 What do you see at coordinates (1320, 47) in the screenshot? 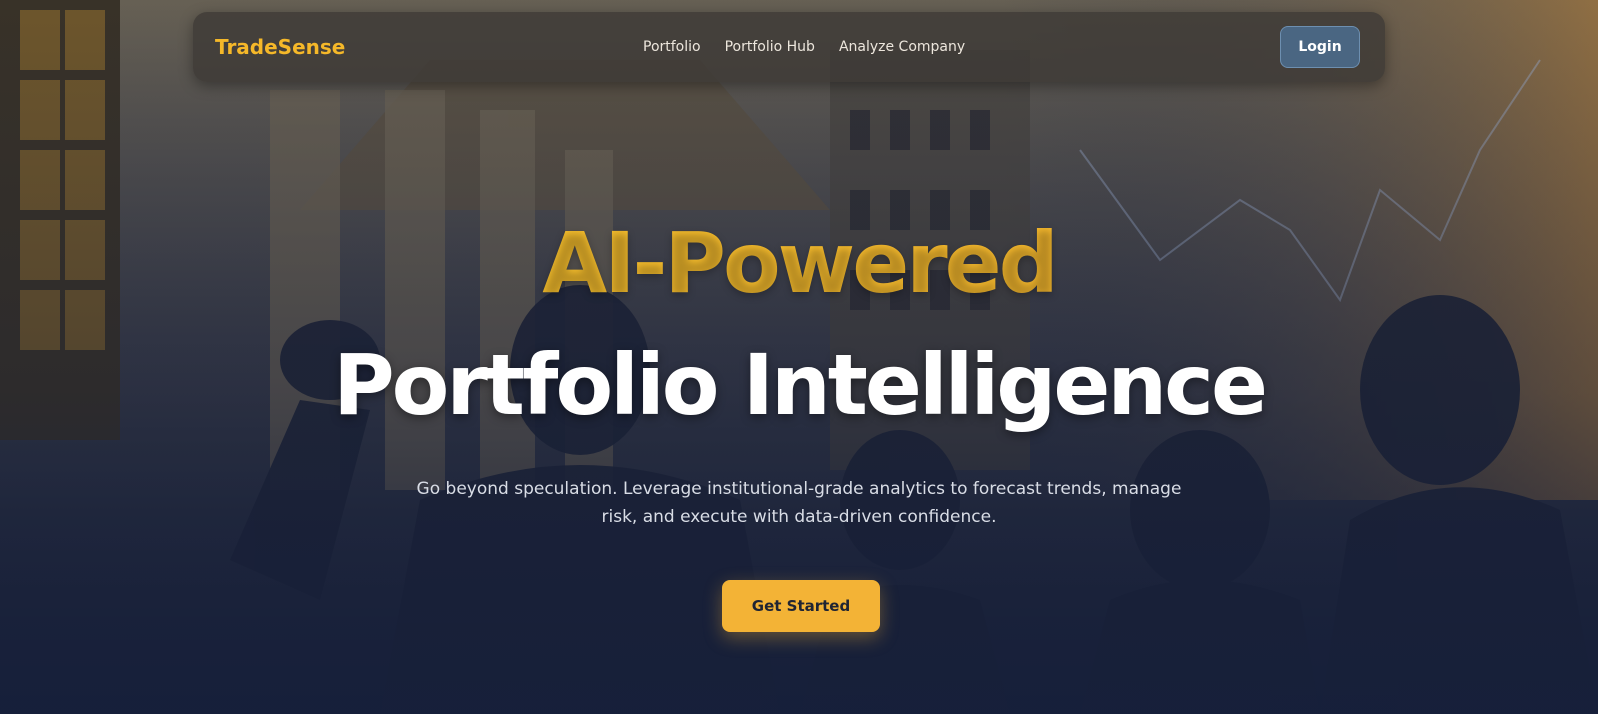
I see `login-button: Login` at bounding box center [1320, 47].